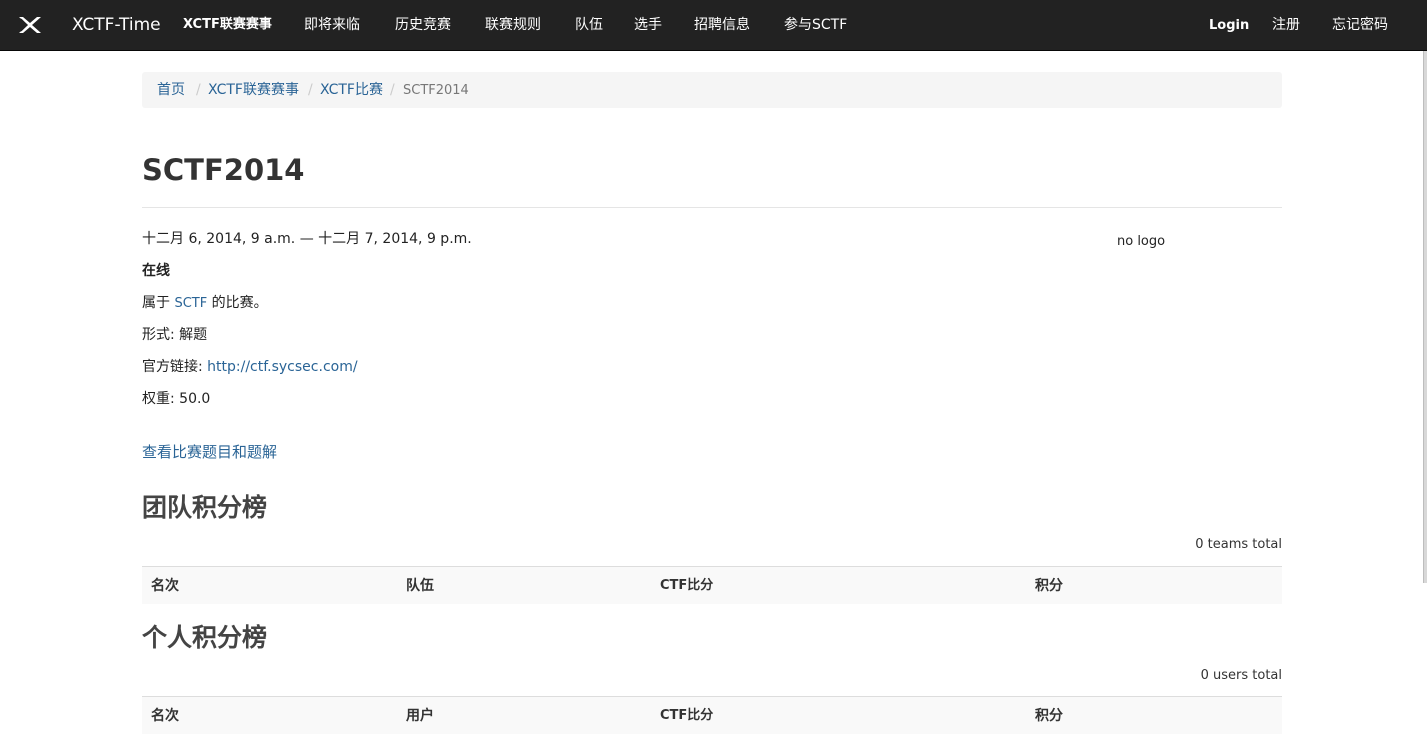  Describe the element at coordinates (722, 25) in the screenshot. I see `nav-jobs: 招聘信息` at that location.